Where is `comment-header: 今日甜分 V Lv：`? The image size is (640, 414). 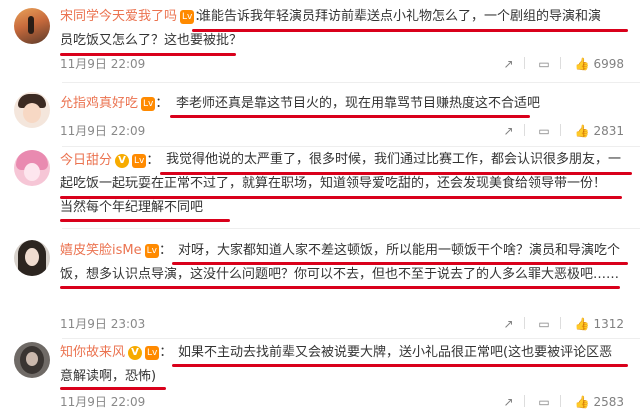 comment-header: 今日甜分 V Lv： is located at coordinates (110, 160).